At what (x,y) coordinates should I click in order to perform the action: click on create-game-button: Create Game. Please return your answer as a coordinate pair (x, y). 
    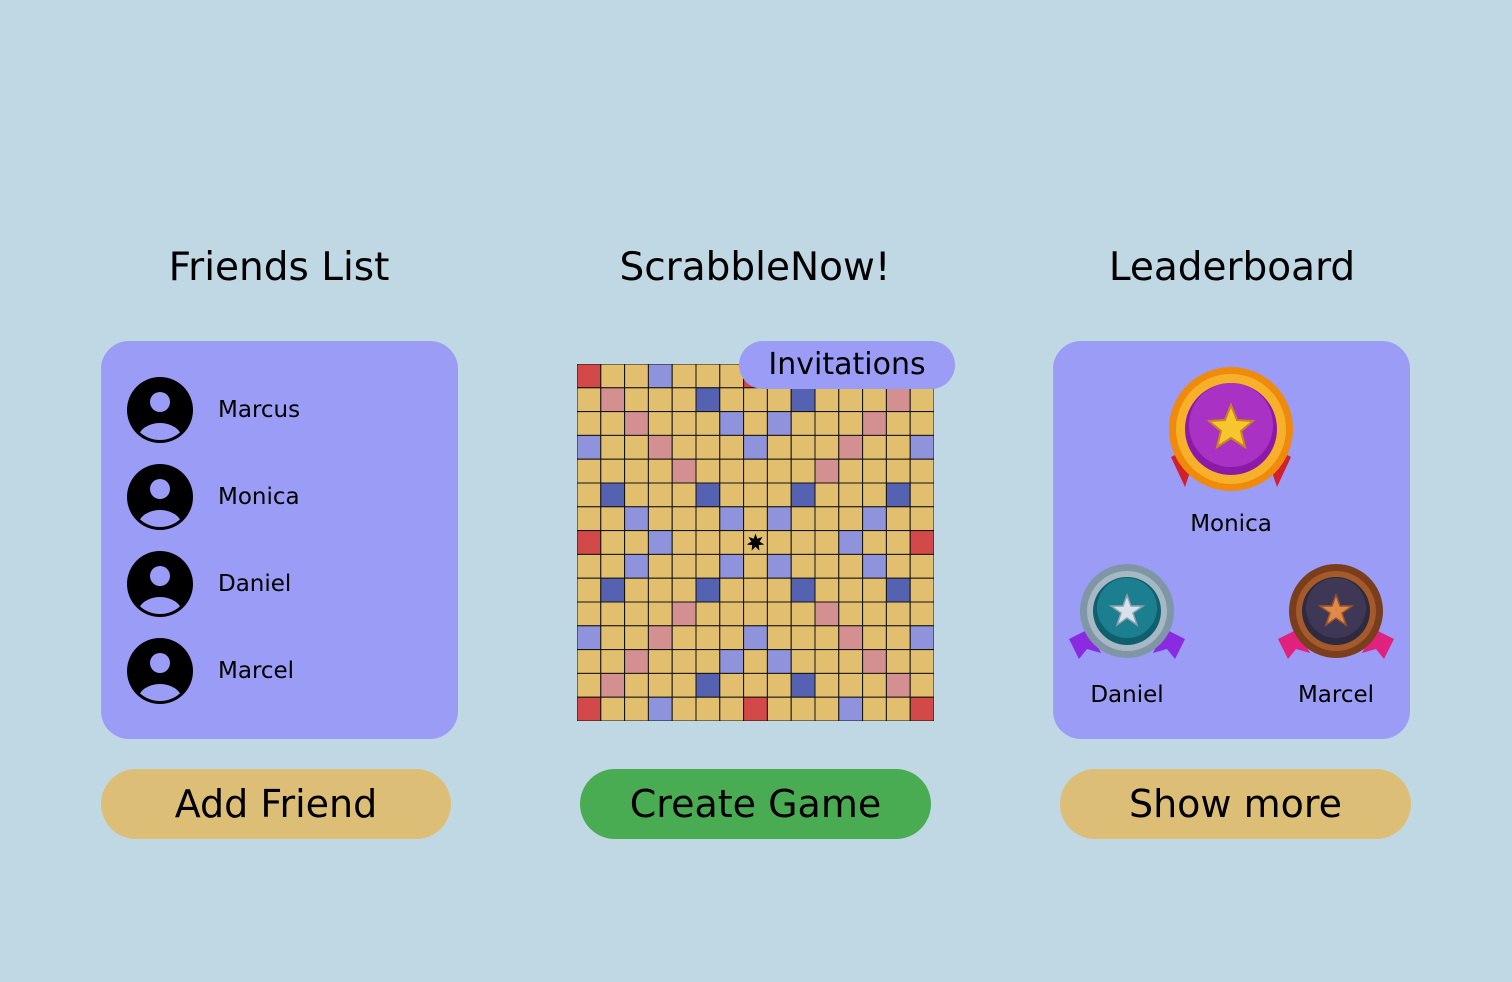
    Looking at the image, I should click on (755, 804).